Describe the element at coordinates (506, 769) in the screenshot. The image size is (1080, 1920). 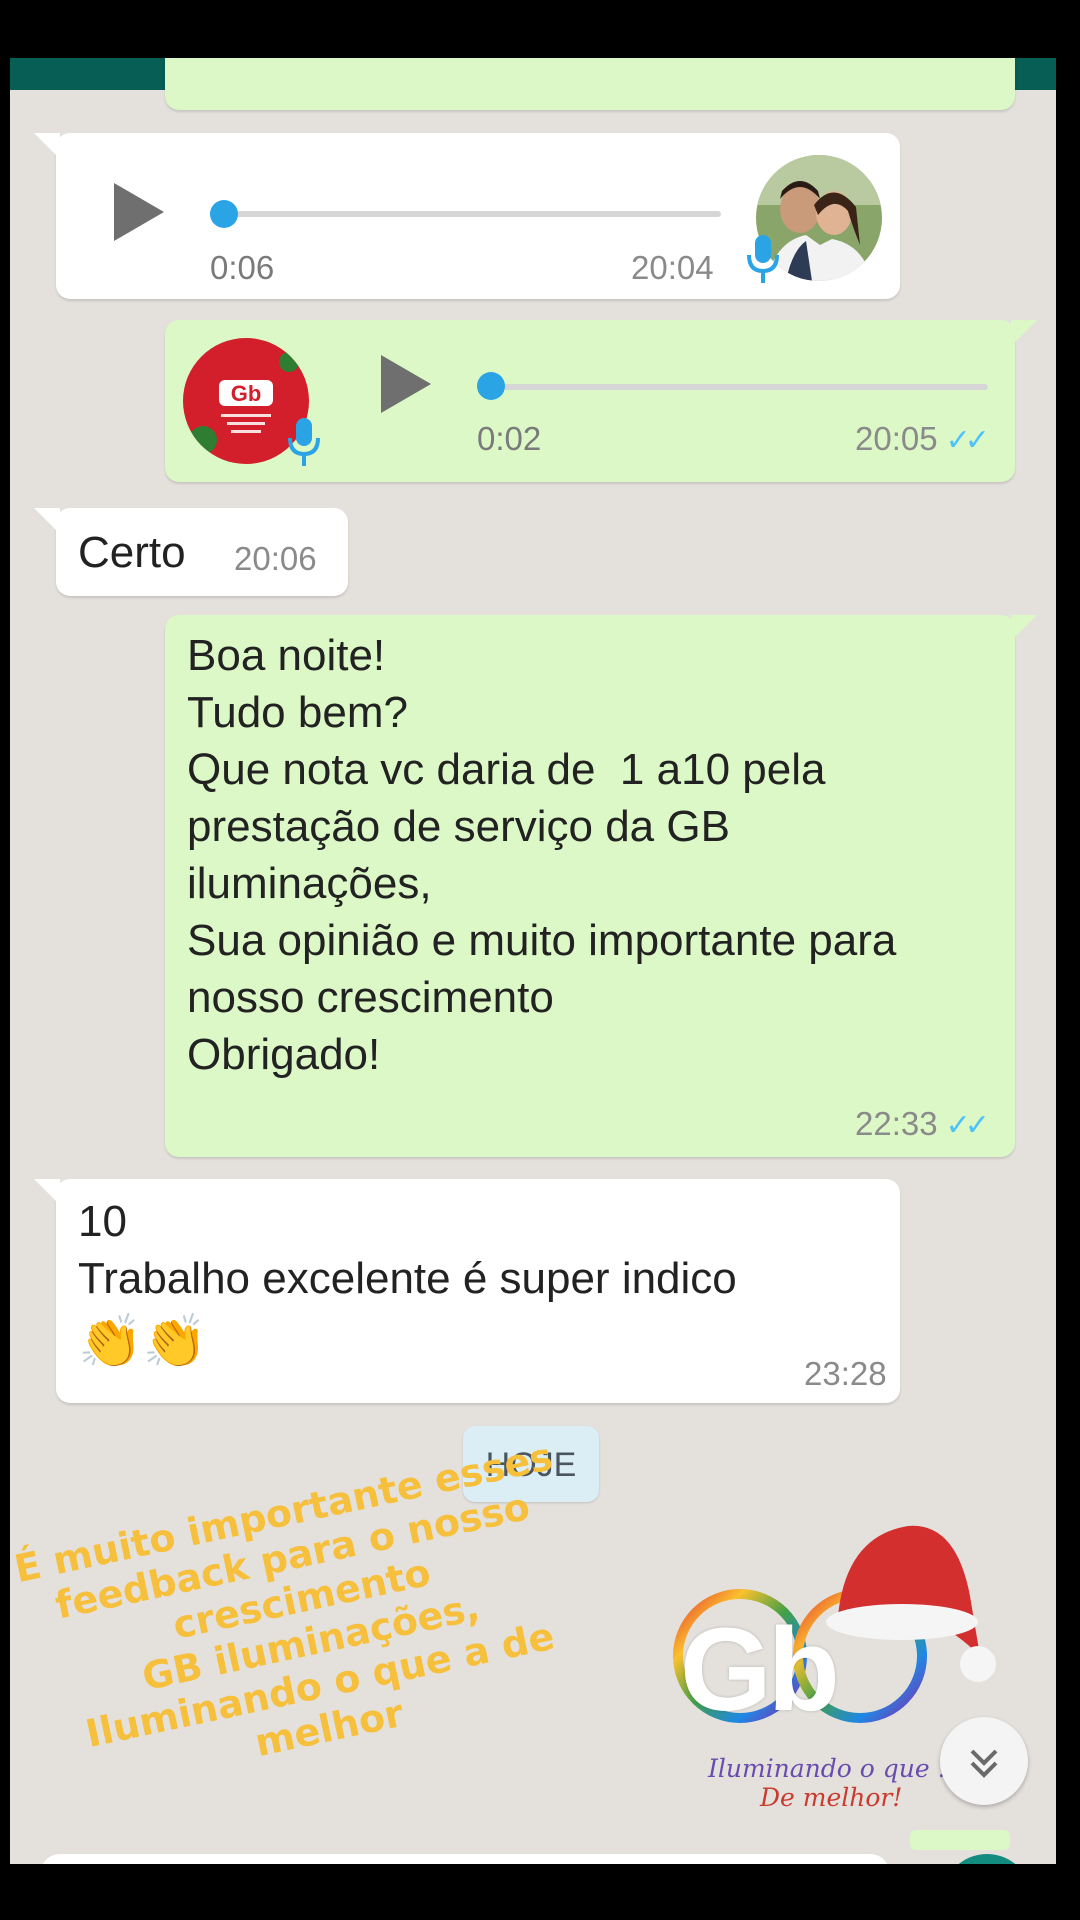
I see `message-line: Que nota vc daria de 1 a10 pela` at that location.